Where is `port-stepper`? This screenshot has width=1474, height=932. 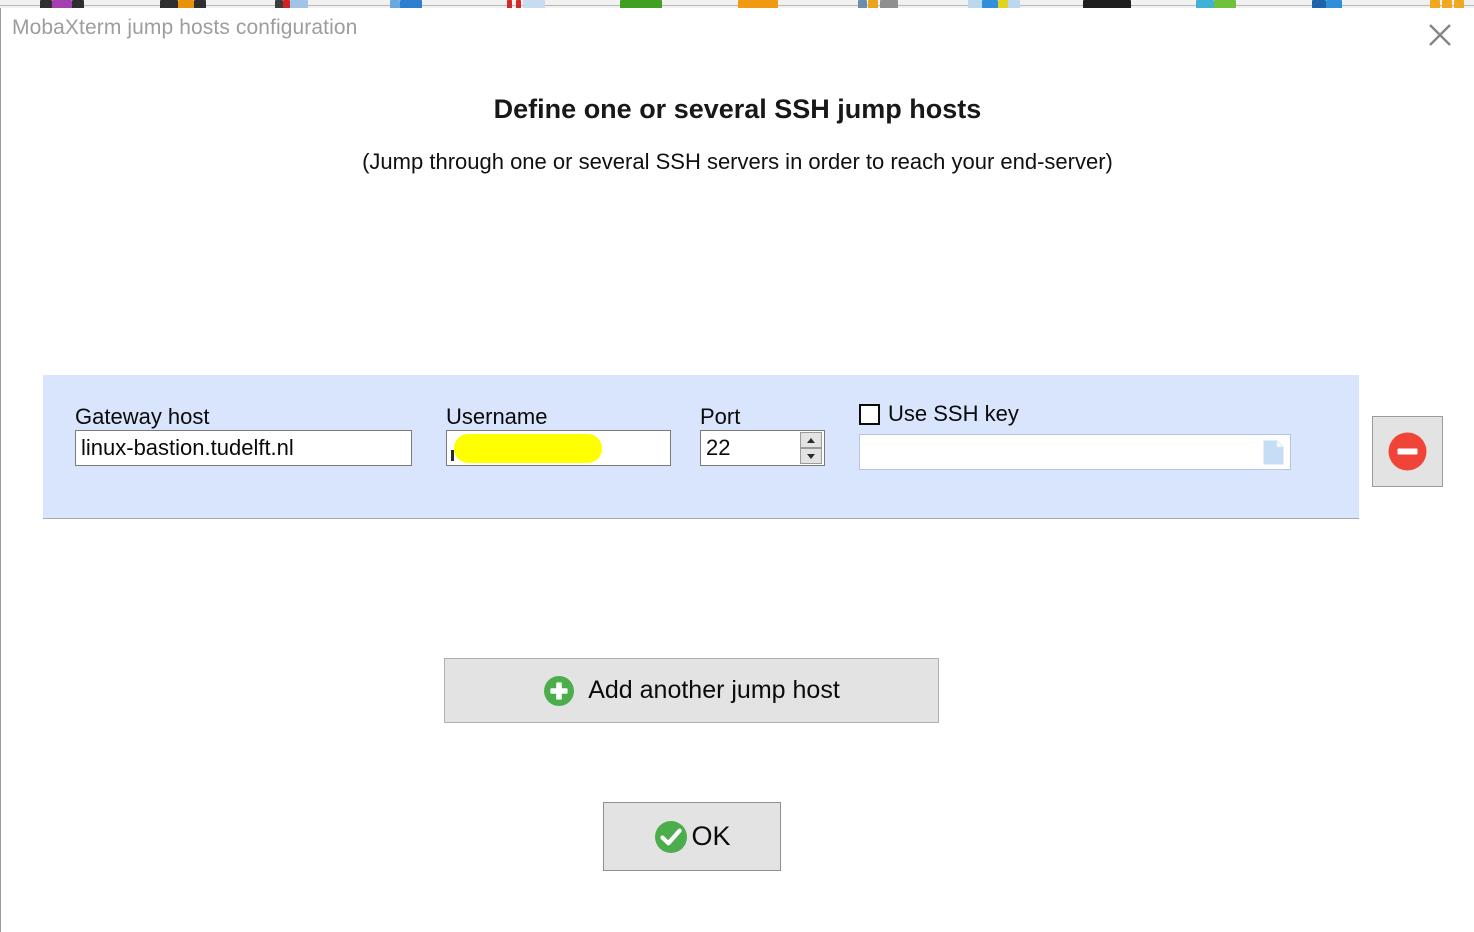
port-stepper is located at coordinates (811, 448).